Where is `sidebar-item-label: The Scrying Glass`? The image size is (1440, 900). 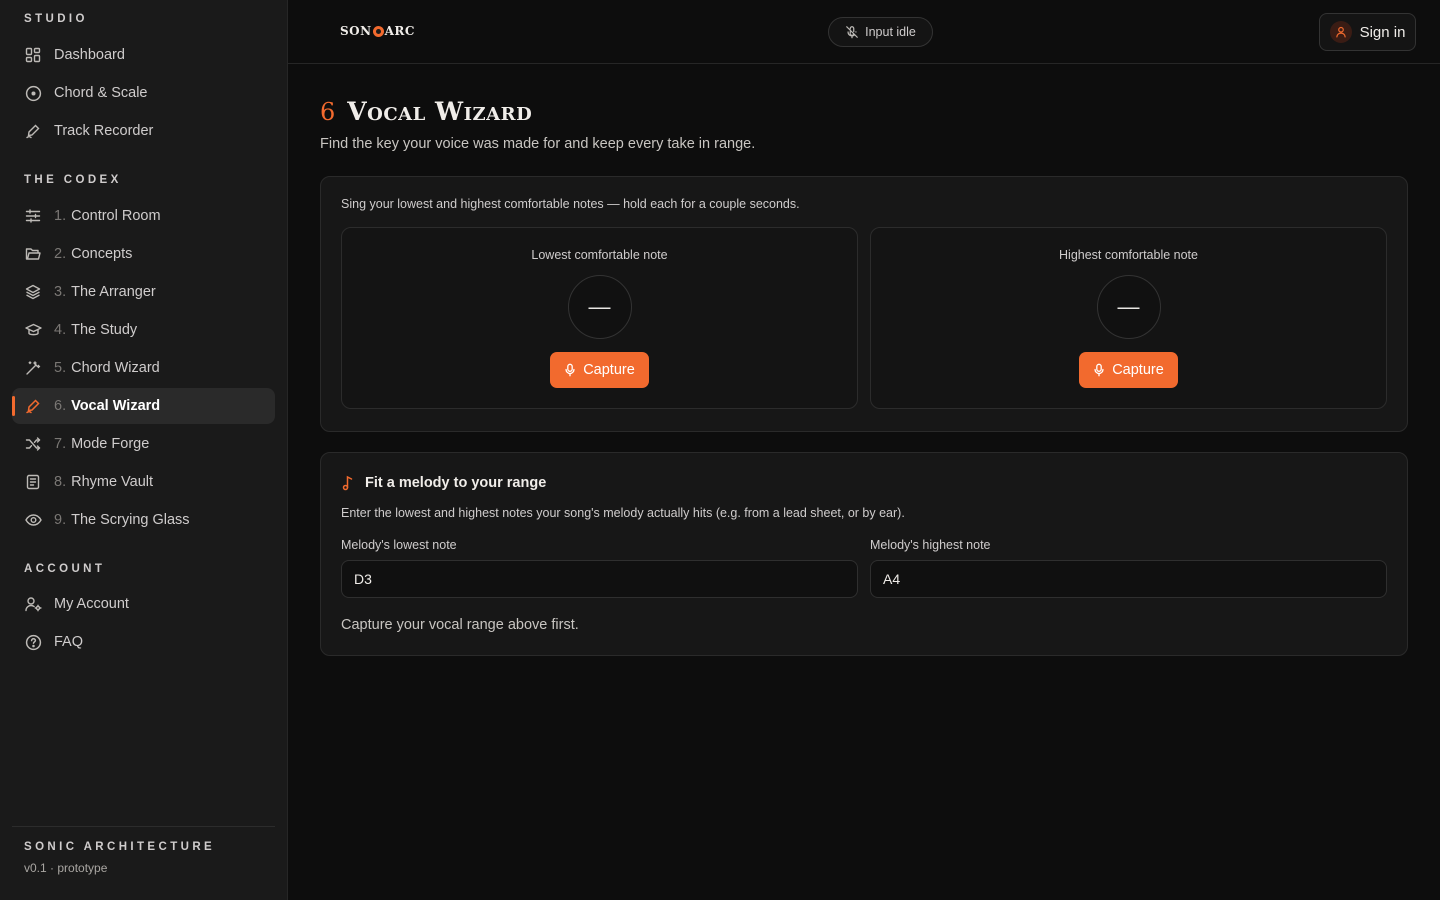 sidebar-item-label: The Scrying Glass is located at coordinates (130, 520).